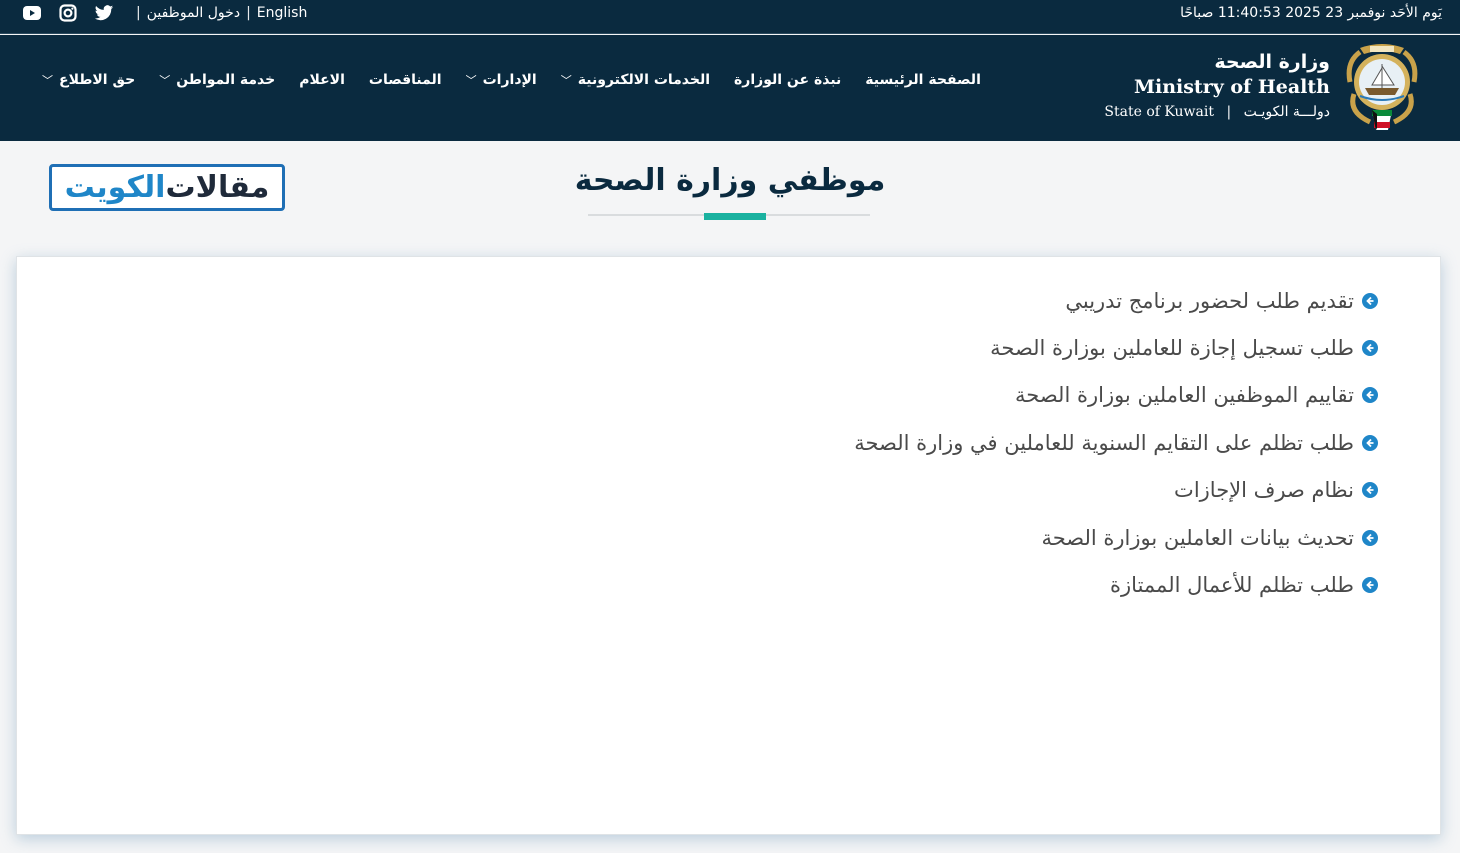 This screenshot has width=1460, height=853. I want to click on kuwait-emblem-icon, so click(1382, 87).